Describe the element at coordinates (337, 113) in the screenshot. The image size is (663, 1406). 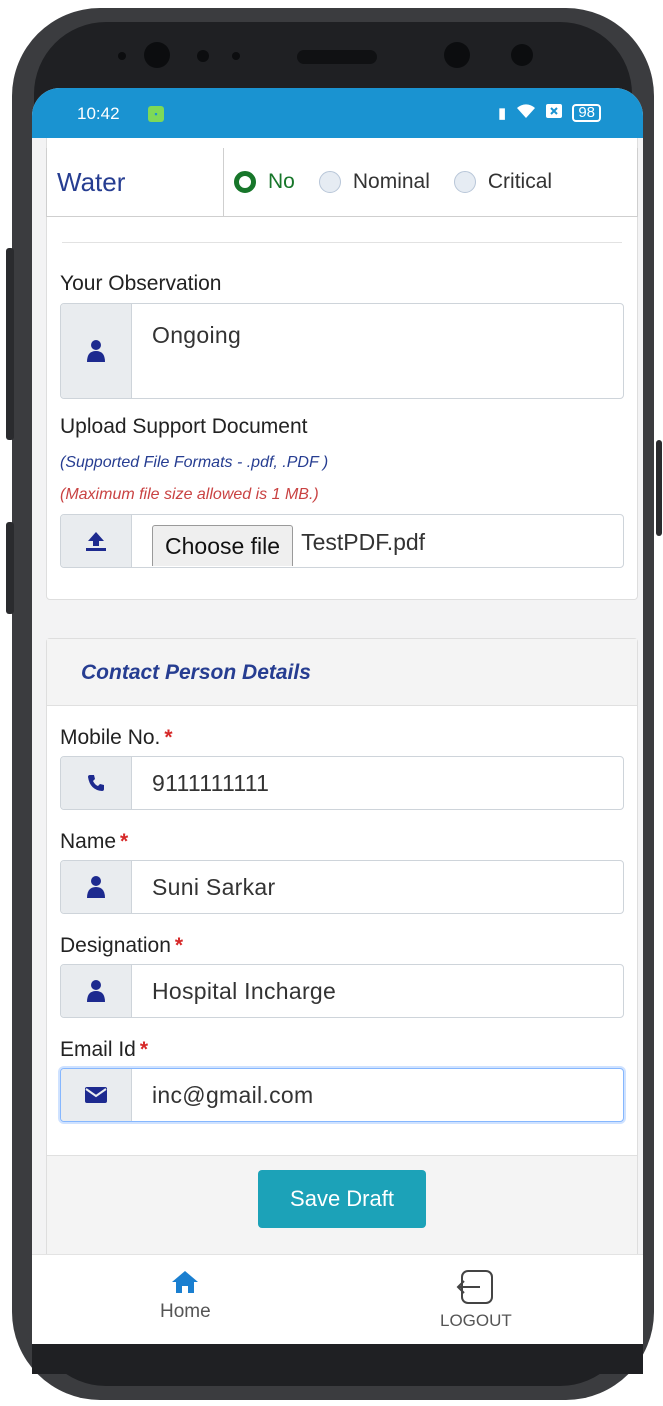
I see `status-bar: 10:42 ▪ ▮ 98` at that location.